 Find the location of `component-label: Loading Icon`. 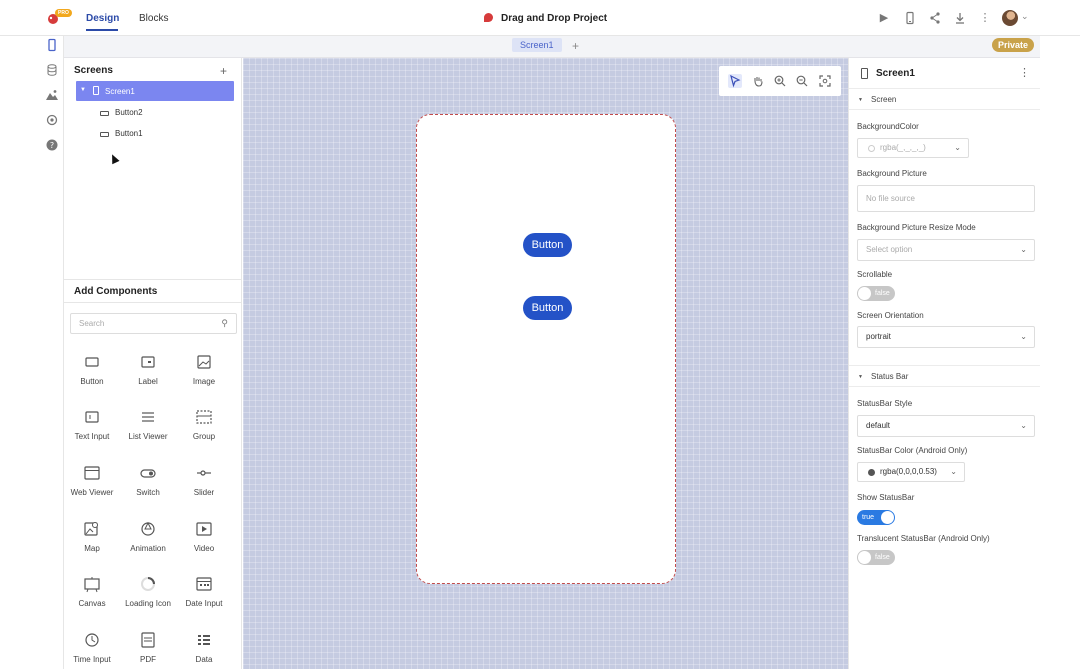

component-label: Loading Icon is located at coordinates (148, 603).